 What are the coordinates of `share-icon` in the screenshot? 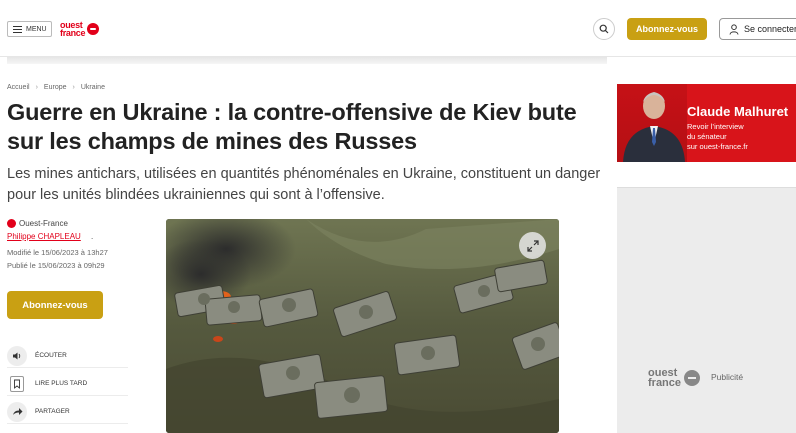 It's located at (17, 411).